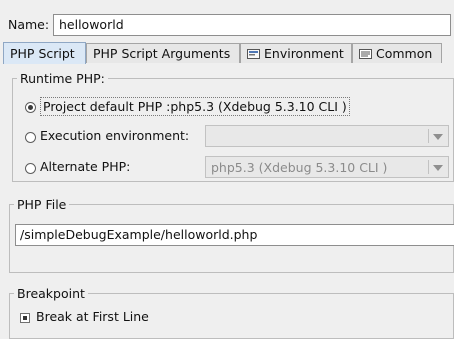 The width and height of the screenshot is (454, 339). What do you see at coordinates (365, 54) in the screenshot?
I see `common-icon` at bounding box center [365, 54].